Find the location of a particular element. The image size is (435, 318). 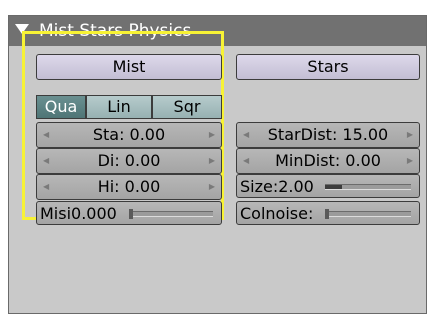

min-distance-value: MinDist: 0.00 is located at coordinates (328, 160).